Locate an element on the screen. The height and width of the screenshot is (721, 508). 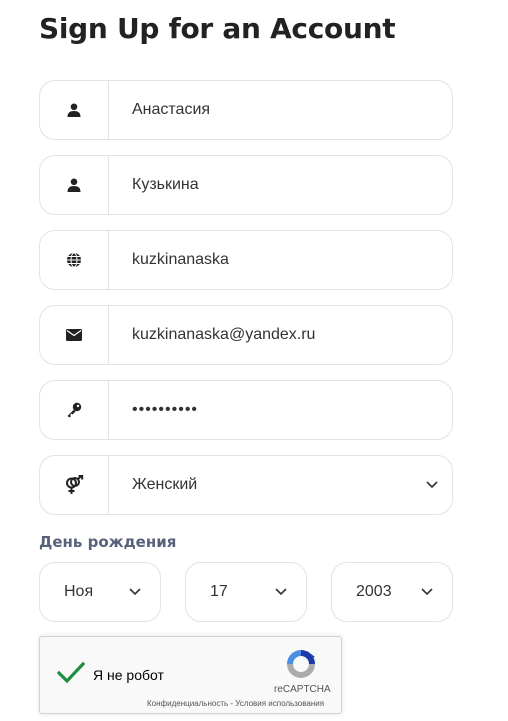
gender-select: Женский is located at coordinates (246, 485).